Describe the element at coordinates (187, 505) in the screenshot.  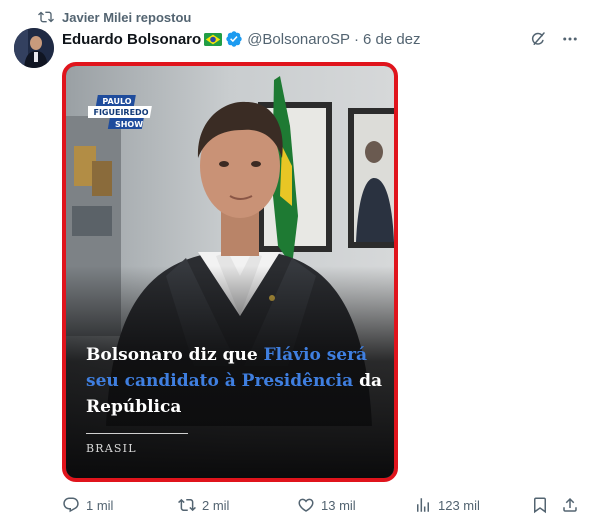
I see `retweet-icon` at that location.